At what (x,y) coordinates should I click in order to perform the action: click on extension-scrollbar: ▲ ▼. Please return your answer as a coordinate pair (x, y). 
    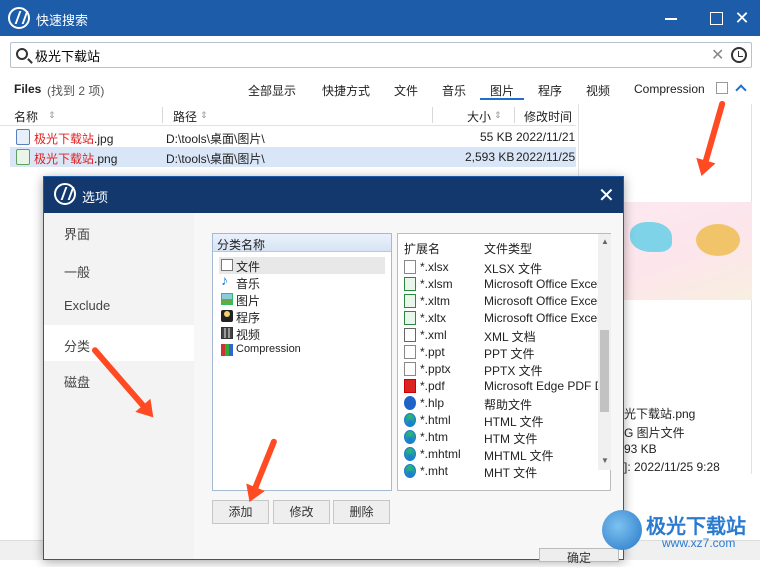
    Looking at the image, I should click on (604, 352).